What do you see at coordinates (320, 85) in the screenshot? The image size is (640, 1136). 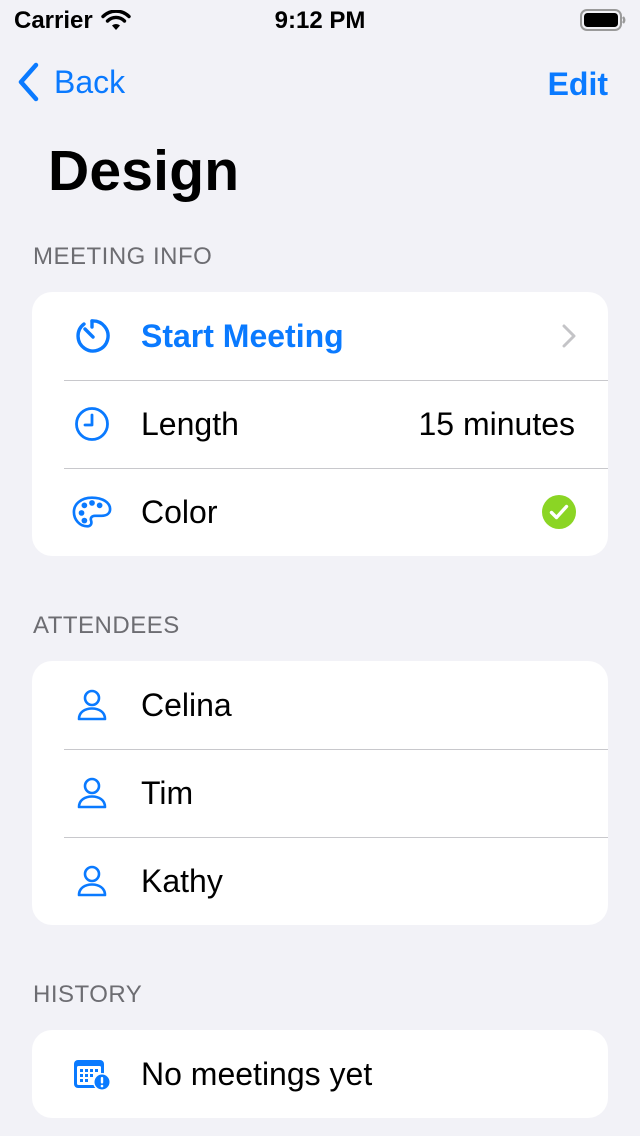 I see `navigation-bar: Back Edit` at bounding box center [320, 85].